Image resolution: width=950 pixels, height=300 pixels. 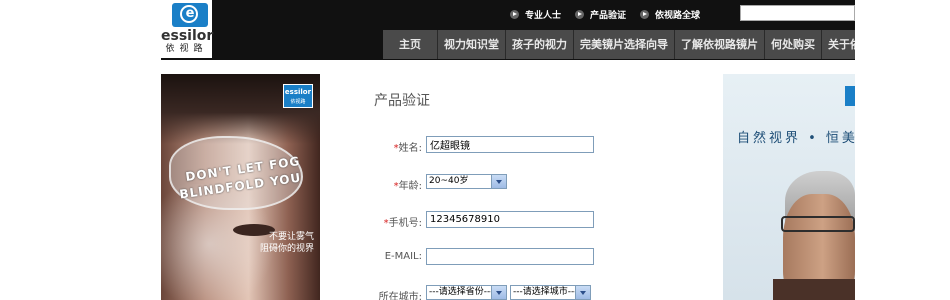 I want to click on essilor-logo: e essilor 依视路, so click(x=187, y=29).